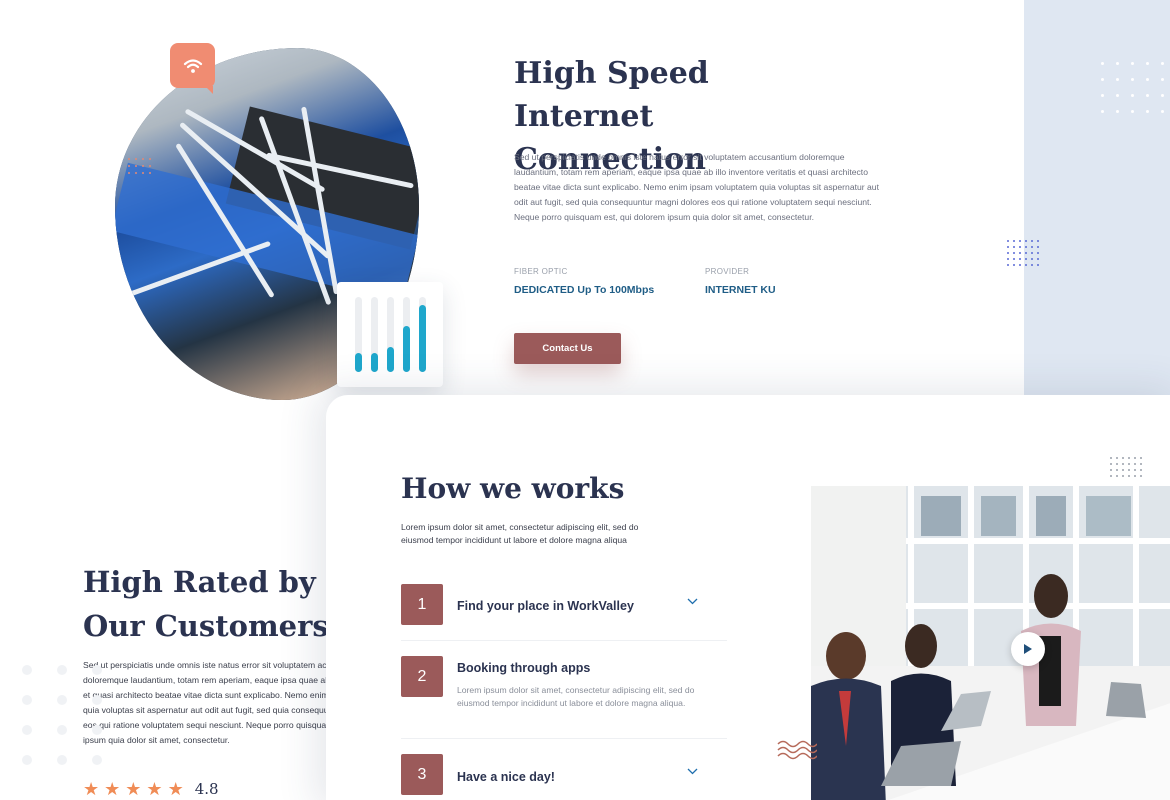 The width and height of the screenshot is (1170, 800). I want to click on decorative-dots-top-right, so click(1132, 87).